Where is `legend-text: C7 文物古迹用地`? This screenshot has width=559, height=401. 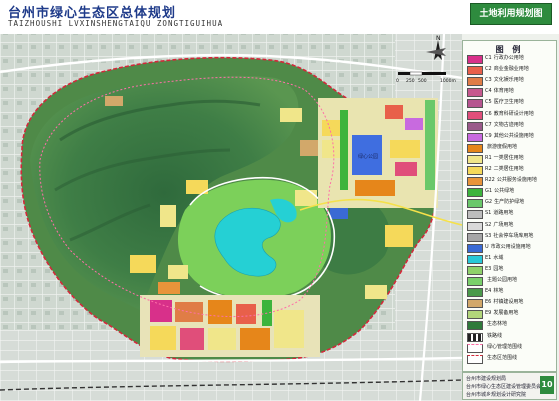 legend-text: C7 文物古迹用地 is located at coordinates (504, 125).